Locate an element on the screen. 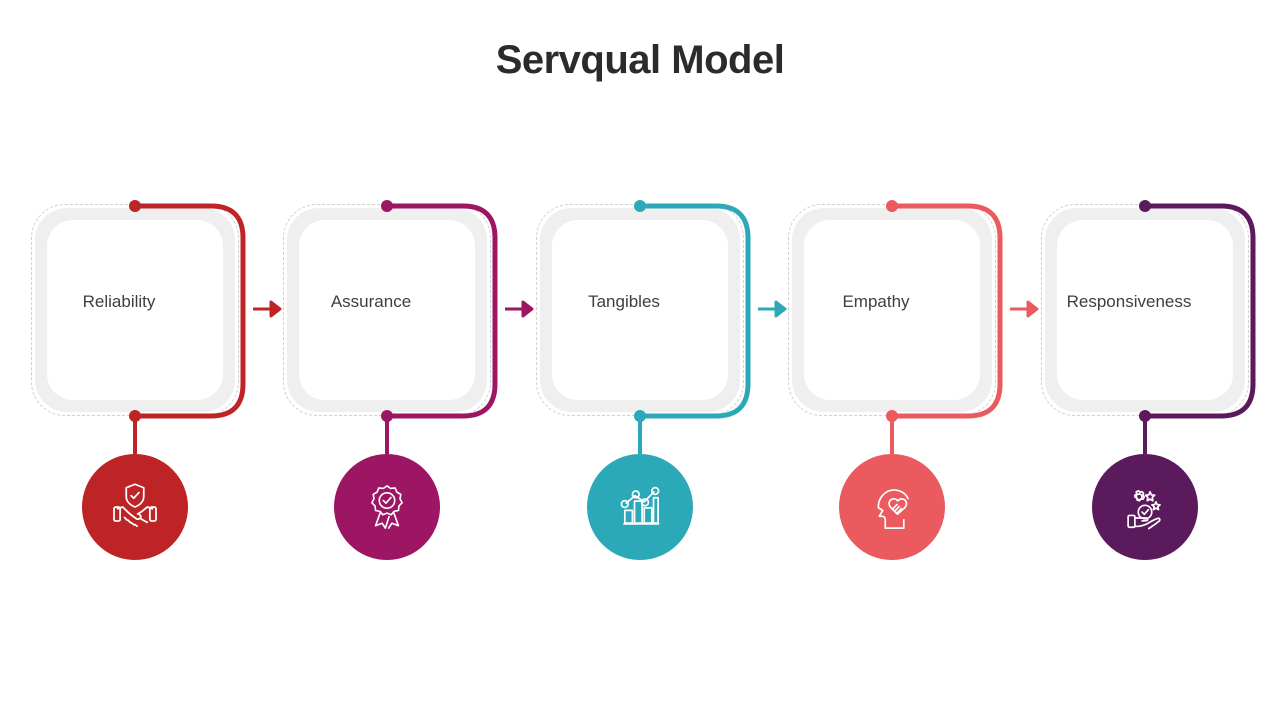 The image size is (1280, 720). stage-responsiveness: Responsiveness is located at coordinates (1148, 378).